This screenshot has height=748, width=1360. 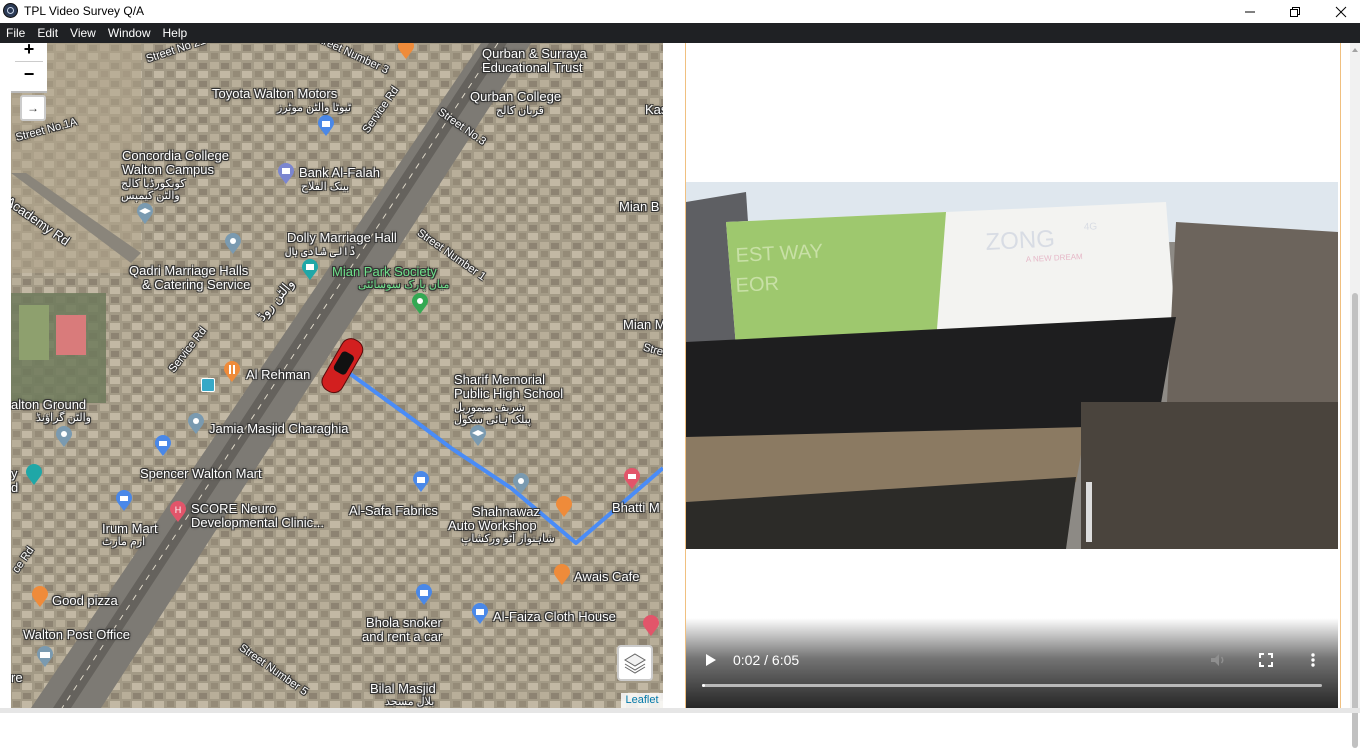 I want to click on place-label: Mian Park Society, so click(x=384, y=271).